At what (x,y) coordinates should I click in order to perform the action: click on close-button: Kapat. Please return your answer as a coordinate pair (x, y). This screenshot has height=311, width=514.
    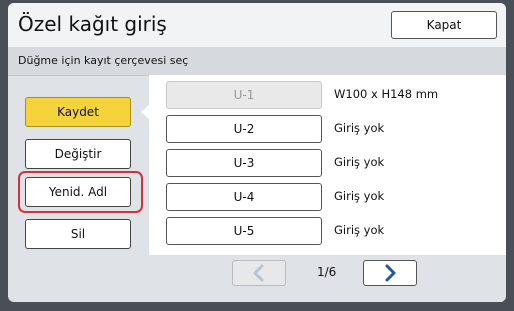
    Looking at the image, I should click on (444, 25).